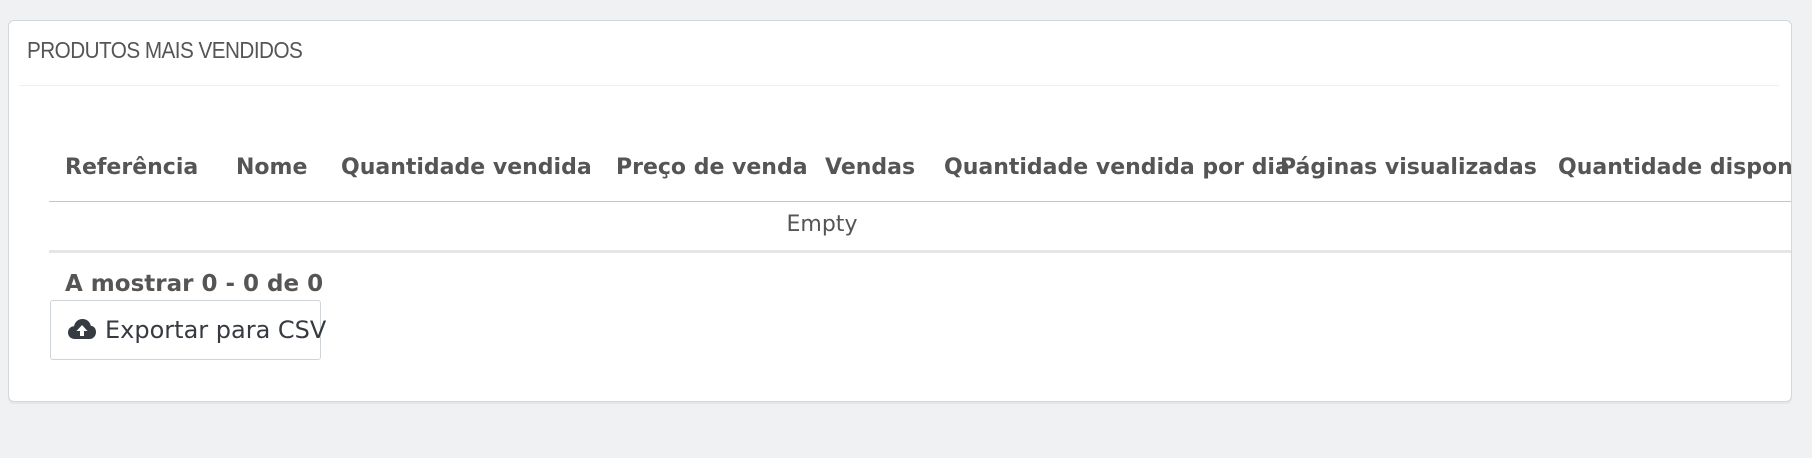 This screenshot has height=458, width=1812. Describe the element at coordinates (870, 167) in the screenshot. I see `column-header-sales: Vendas` at that location.